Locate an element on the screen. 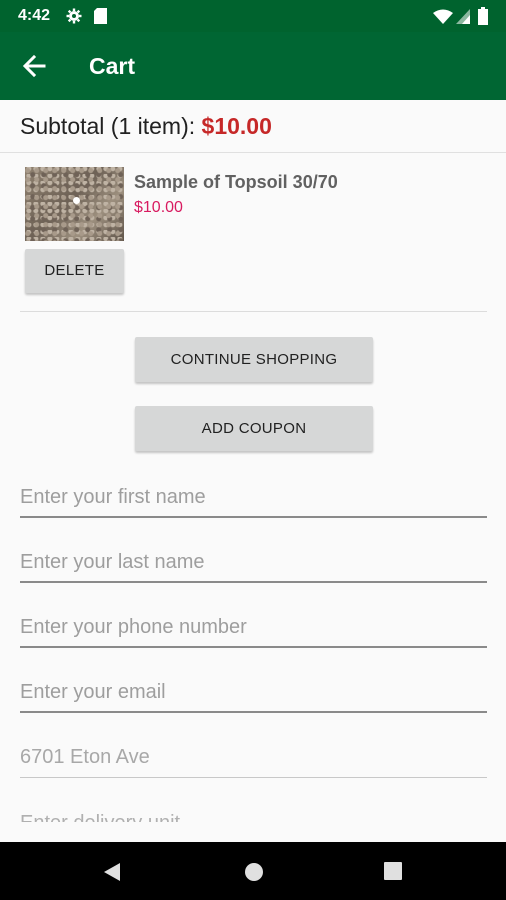 The height and width of the screenshot is (900, 506). address-value: 6701 Eton Ave is located at coordinates (85, 757).